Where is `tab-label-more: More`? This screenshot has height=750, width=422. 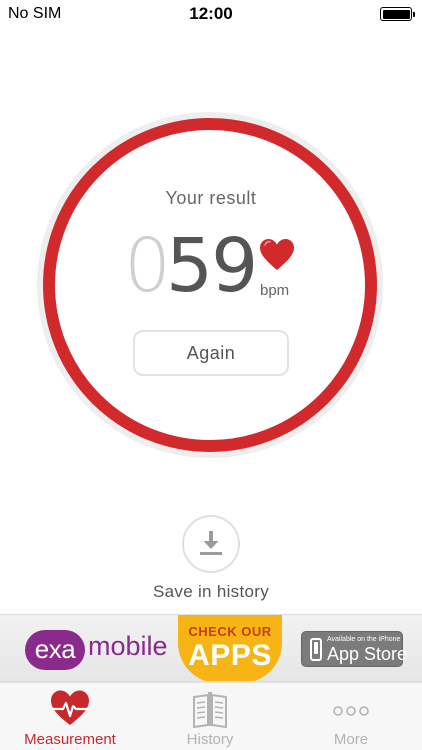
tab-label-more: More is located at coordinates (351, 739).